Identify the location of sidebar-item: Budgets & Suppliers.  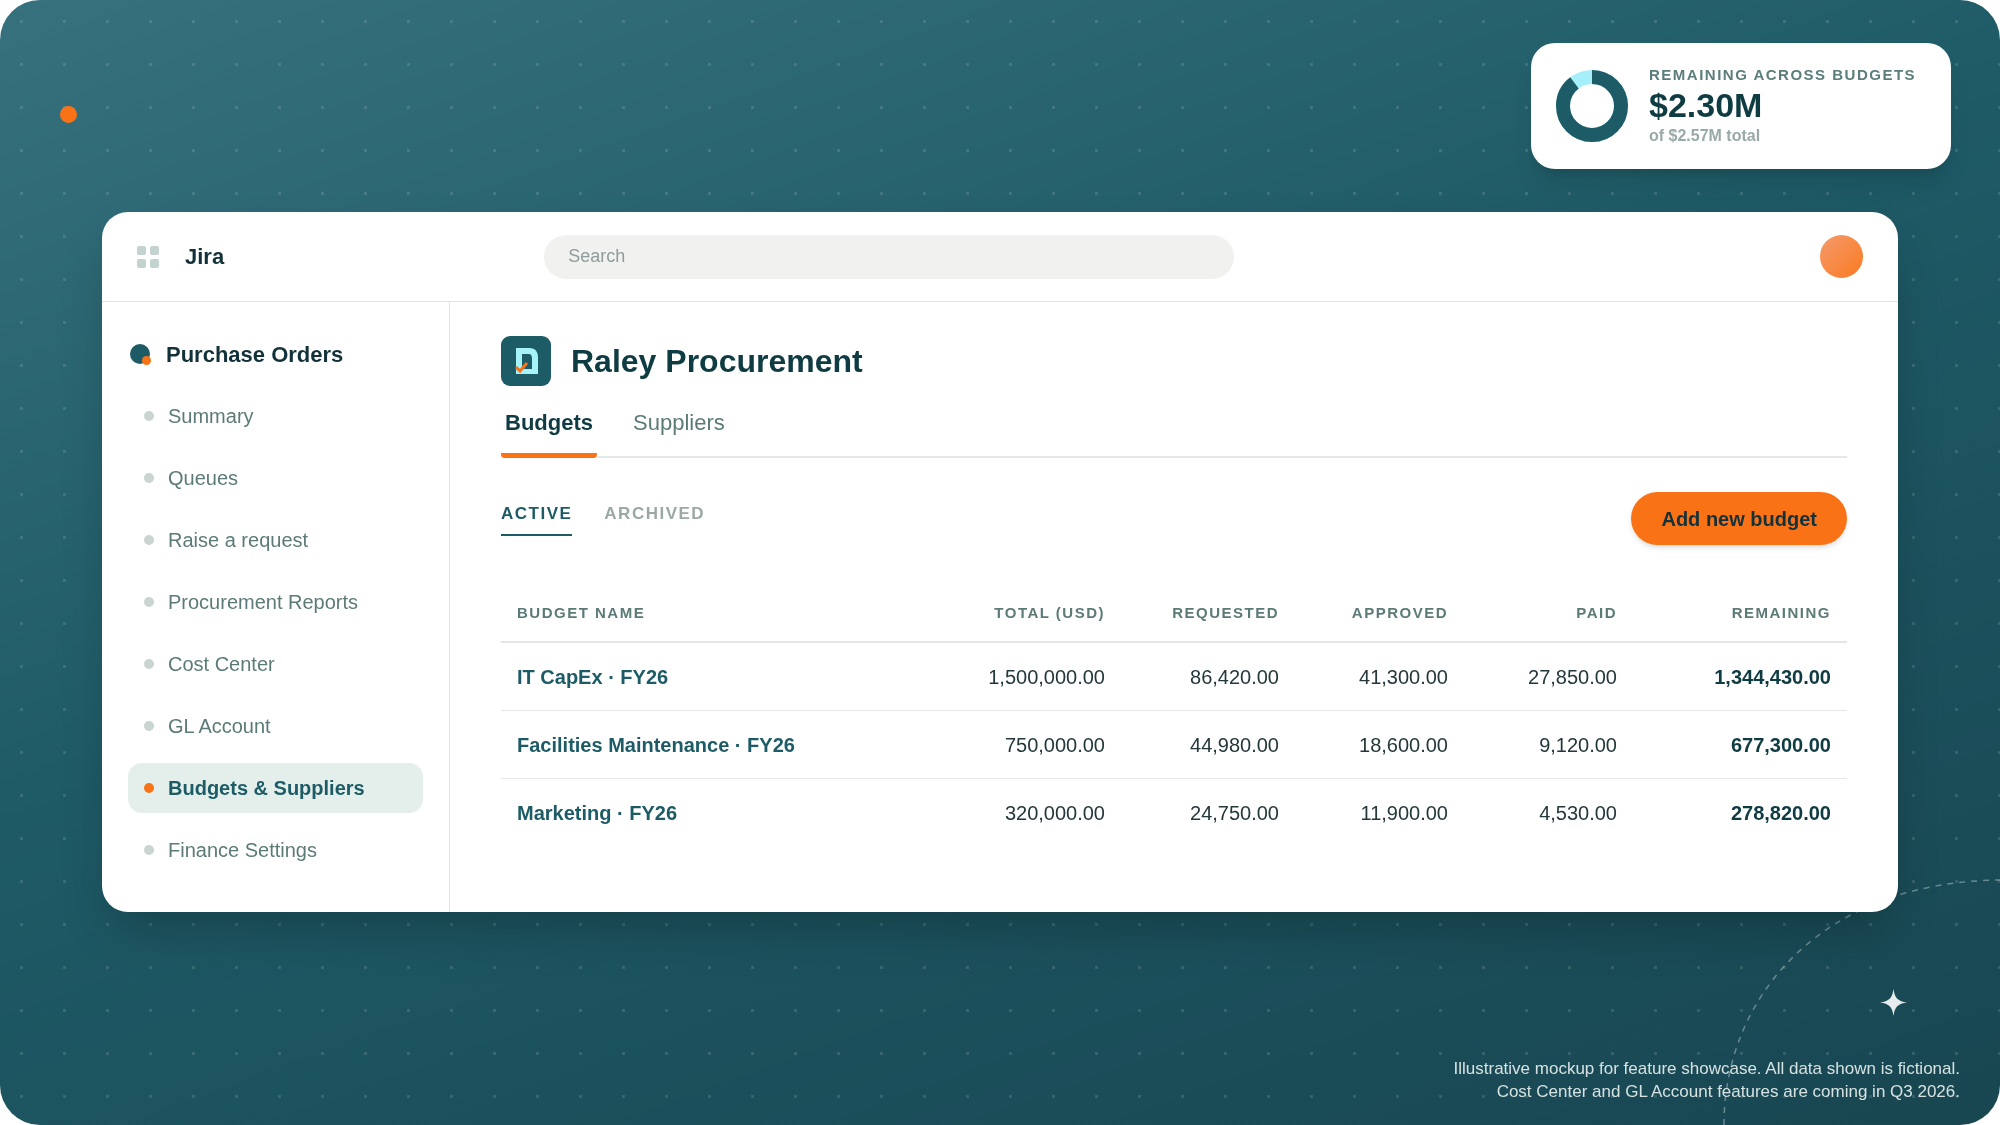
(275, 788).